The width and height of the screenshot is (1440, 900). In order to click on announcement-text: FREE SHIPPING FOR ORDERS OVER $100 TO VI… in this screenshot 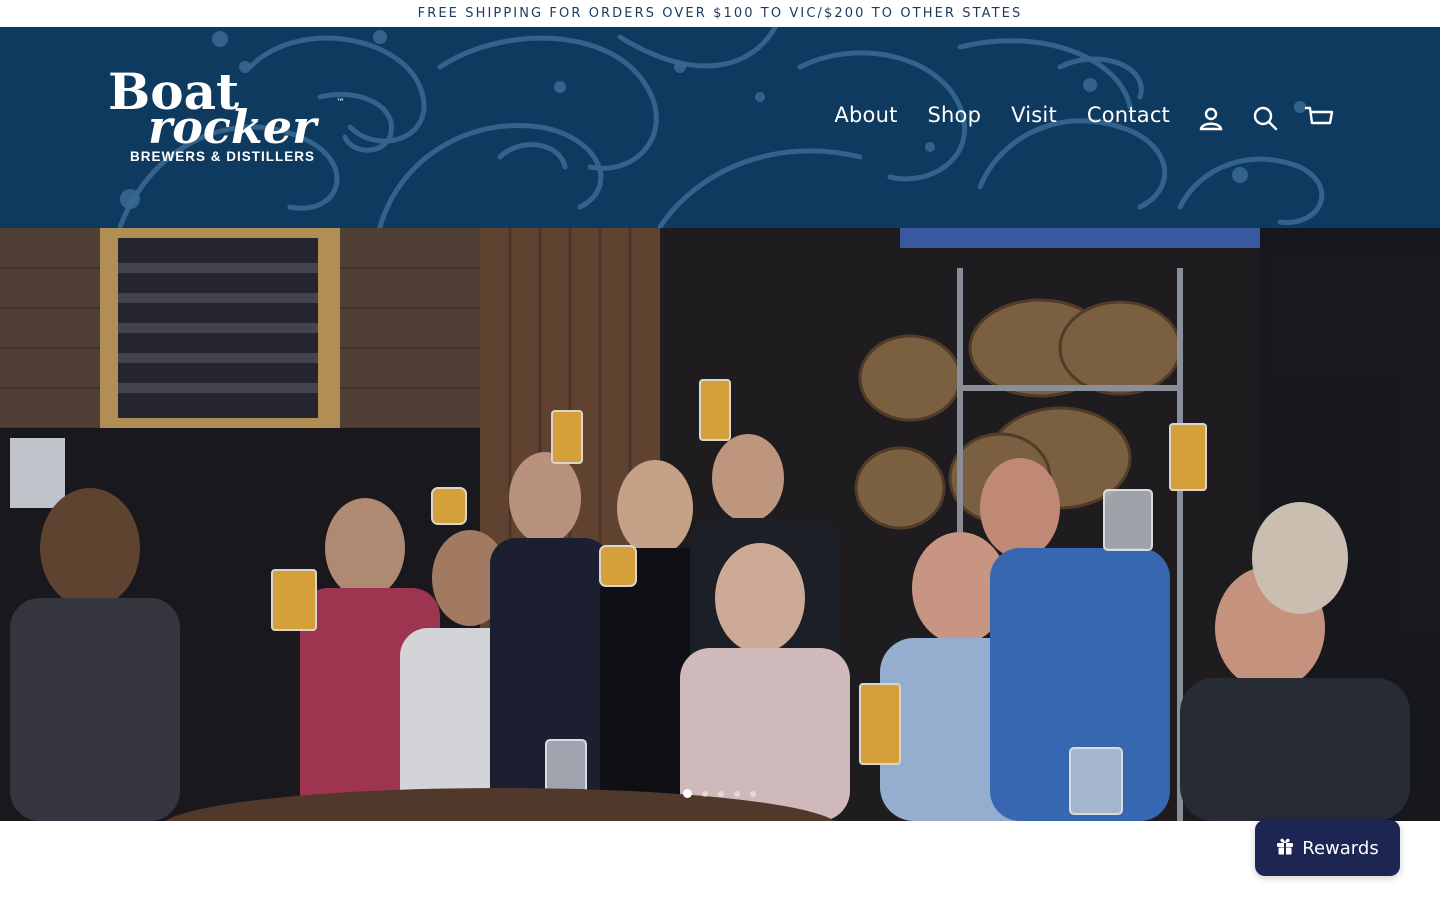, I will do `click(720, 13)`.